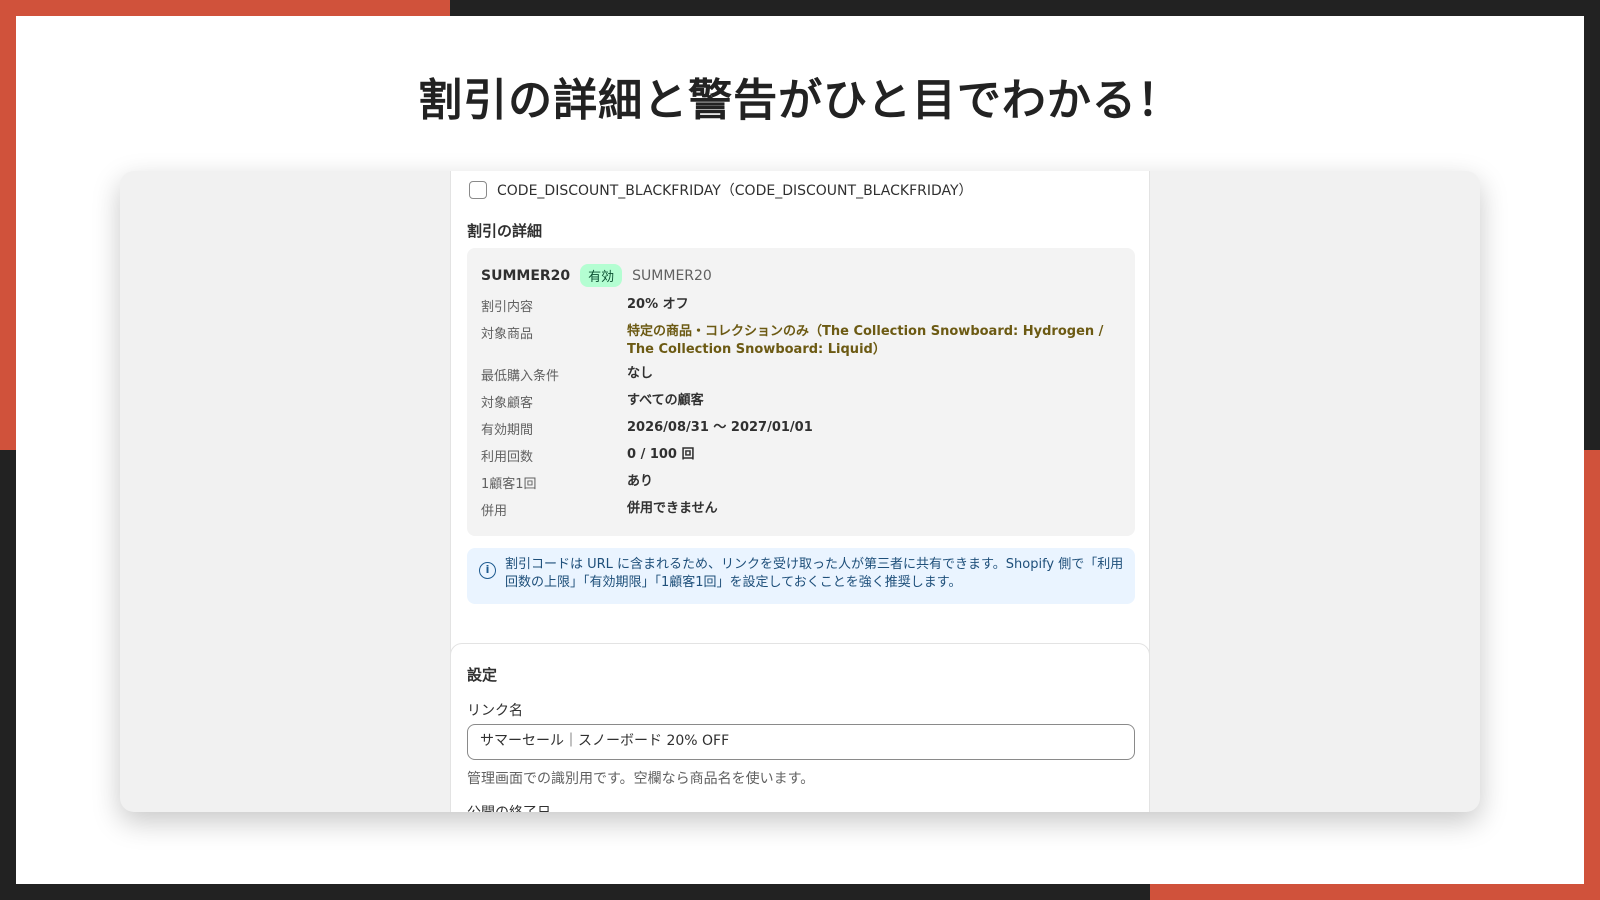 This screenshot has width=1600, height=900. Describe the element at coordinates (601, 275) in the screenshot. I see `status-badge: 有効` at that location.